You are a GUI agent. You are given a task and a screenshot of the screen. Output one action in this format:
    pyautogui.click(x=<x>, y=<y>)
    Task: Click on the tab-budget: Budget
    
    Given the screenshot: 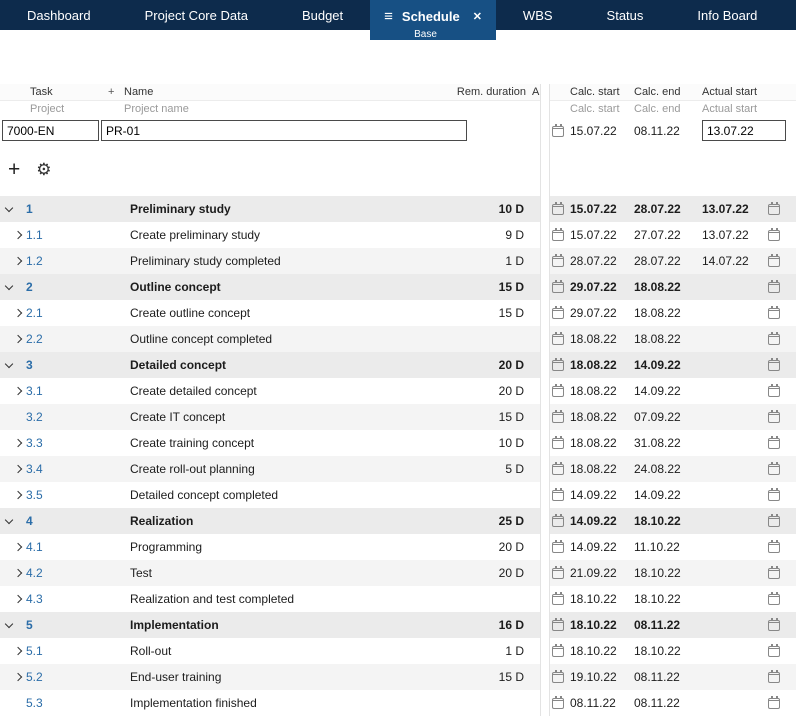 What is the action you would take?
    pyautogui.click(x=322, y=15)
    